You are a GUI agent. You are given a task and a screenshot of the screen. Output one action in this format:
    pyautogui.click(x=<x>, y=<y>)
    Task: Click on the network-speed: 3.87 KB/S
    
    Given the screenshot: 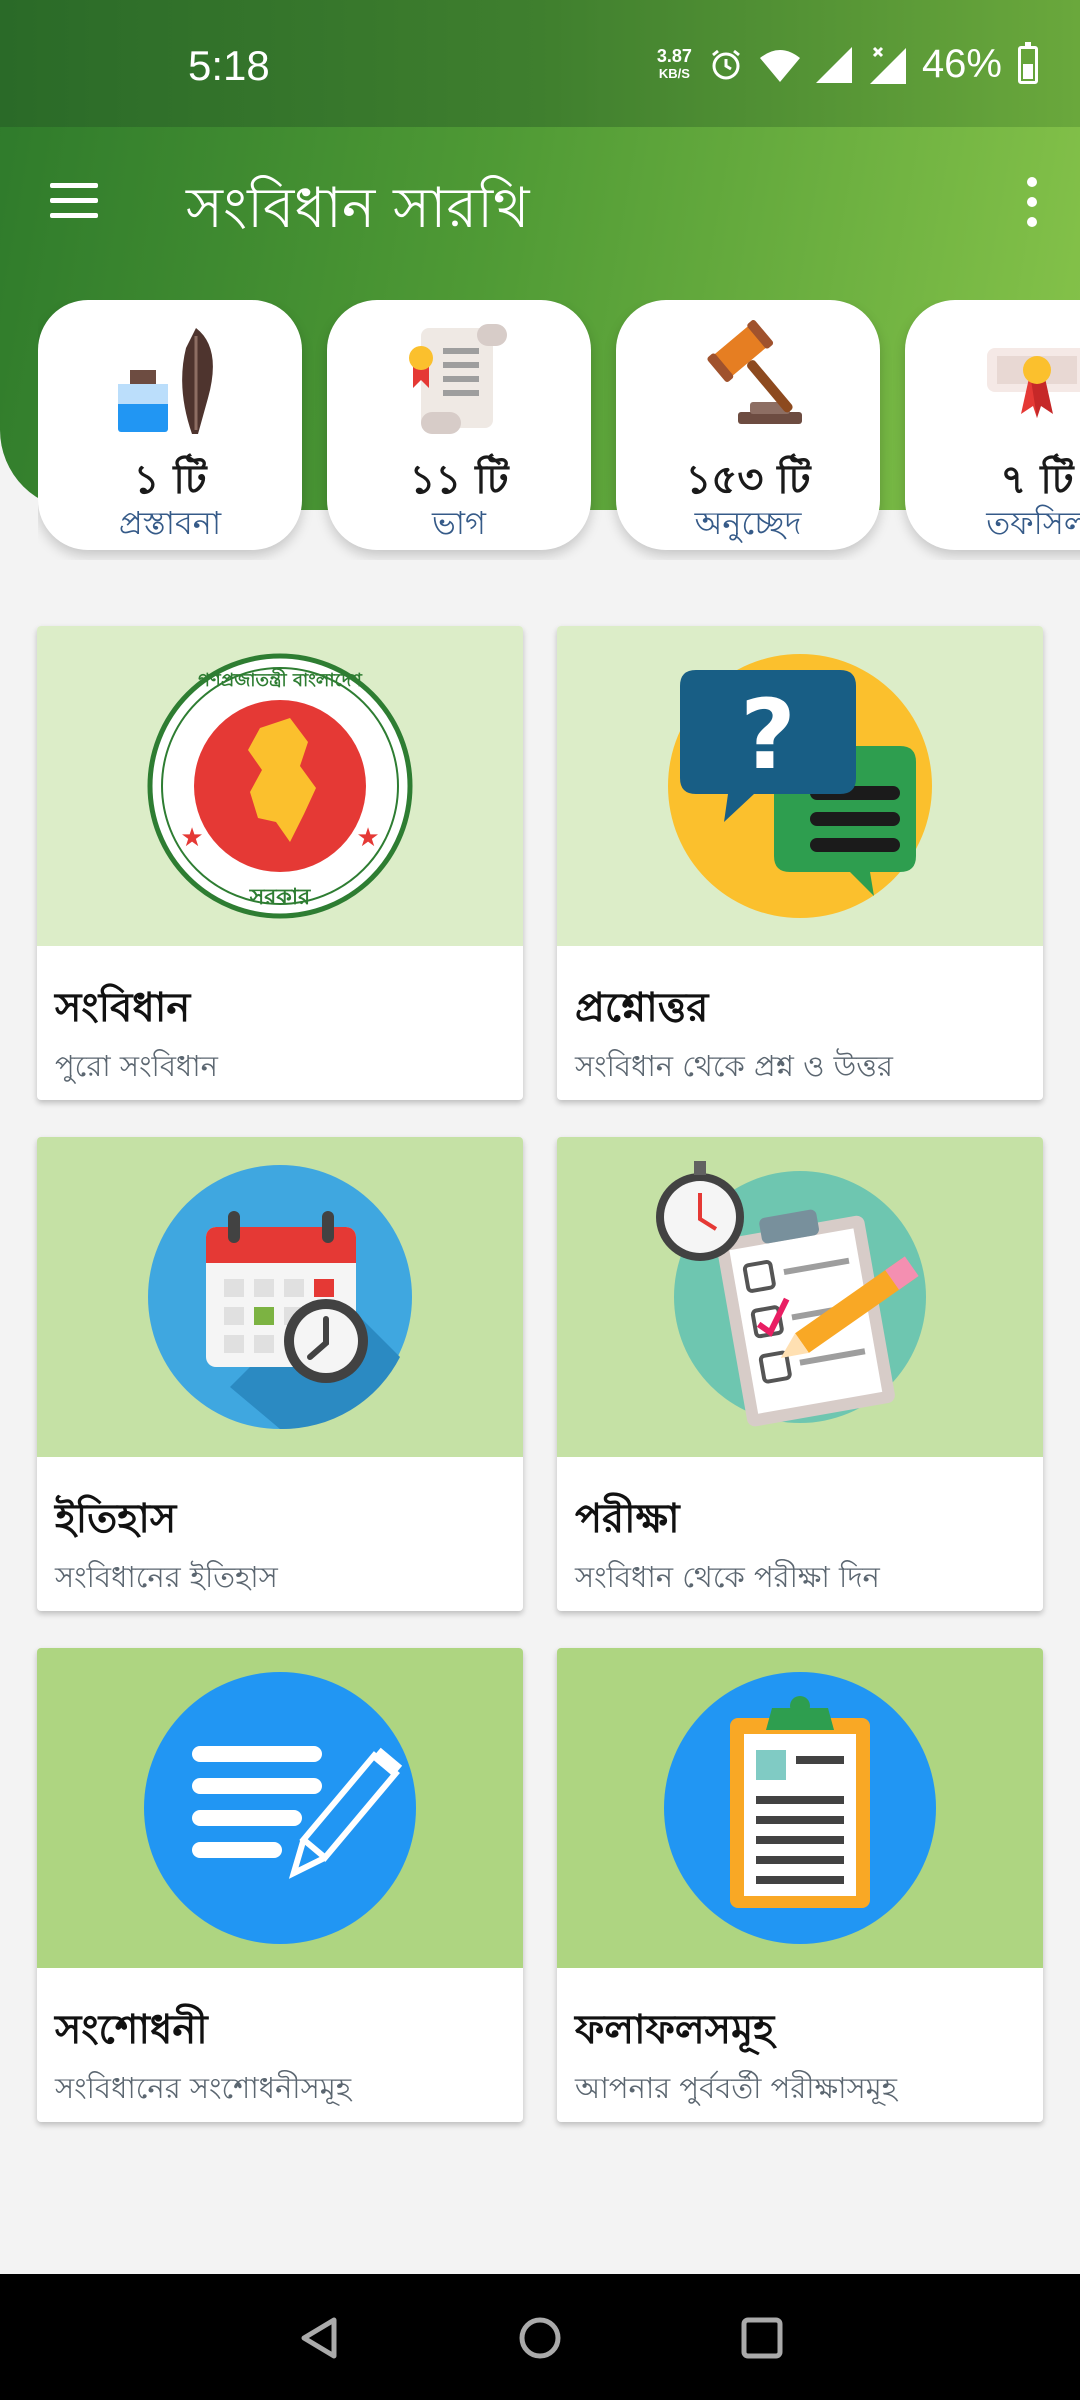 What is the action you would take?
    pyautogui.click(x=674, y=65)
    